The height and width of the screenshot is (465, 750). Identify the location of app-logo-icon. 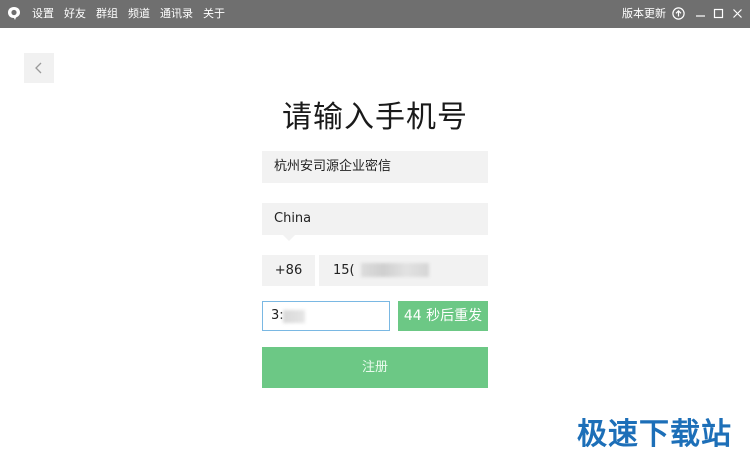
(14, 13).